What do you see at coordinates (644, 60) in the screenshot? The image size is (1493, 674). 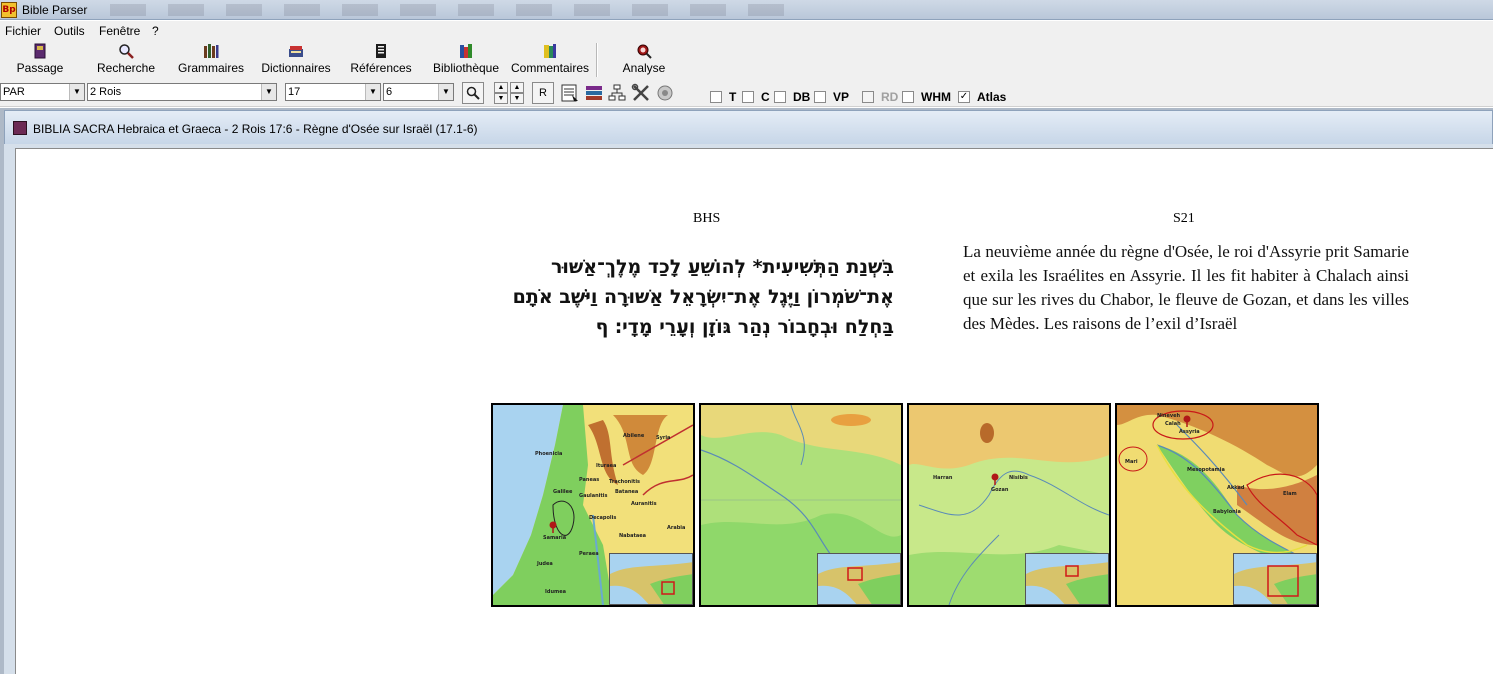 I see `analyse-button: Analyse` at bounding box center [644, 60].